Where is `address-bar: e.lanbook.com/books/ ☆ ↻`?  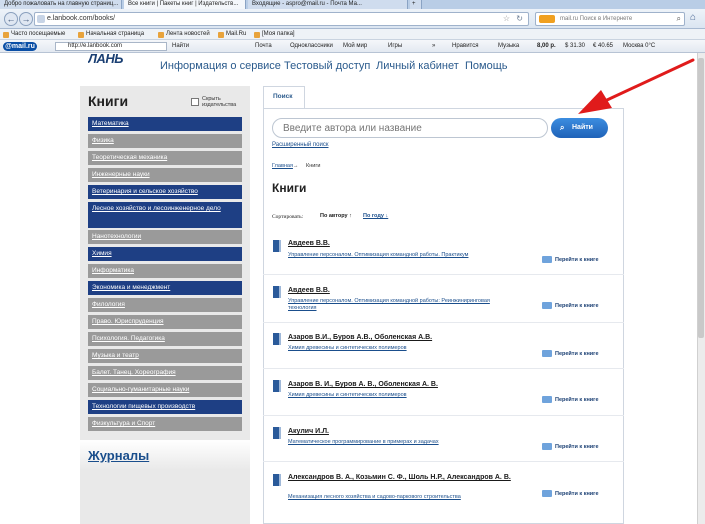 address-bar: e.lanbook.com/books/ ☆ ↻ is located at coordinates (281, 19).